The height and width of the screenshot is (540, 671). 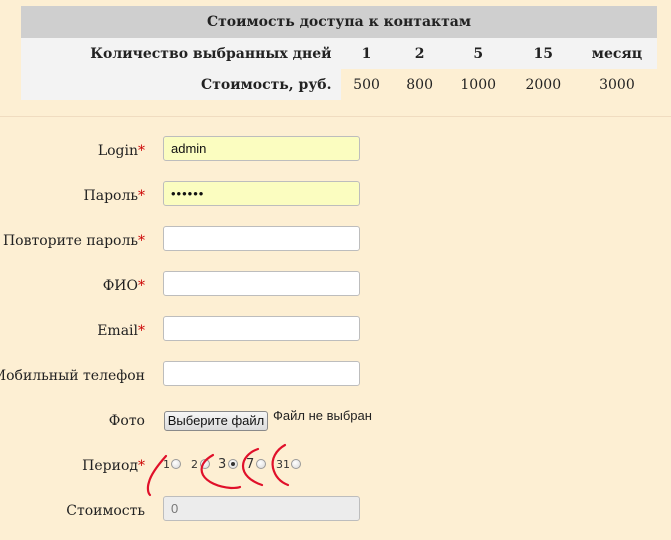 I want to click on login-label: Login*, so click(x=121, y=151).